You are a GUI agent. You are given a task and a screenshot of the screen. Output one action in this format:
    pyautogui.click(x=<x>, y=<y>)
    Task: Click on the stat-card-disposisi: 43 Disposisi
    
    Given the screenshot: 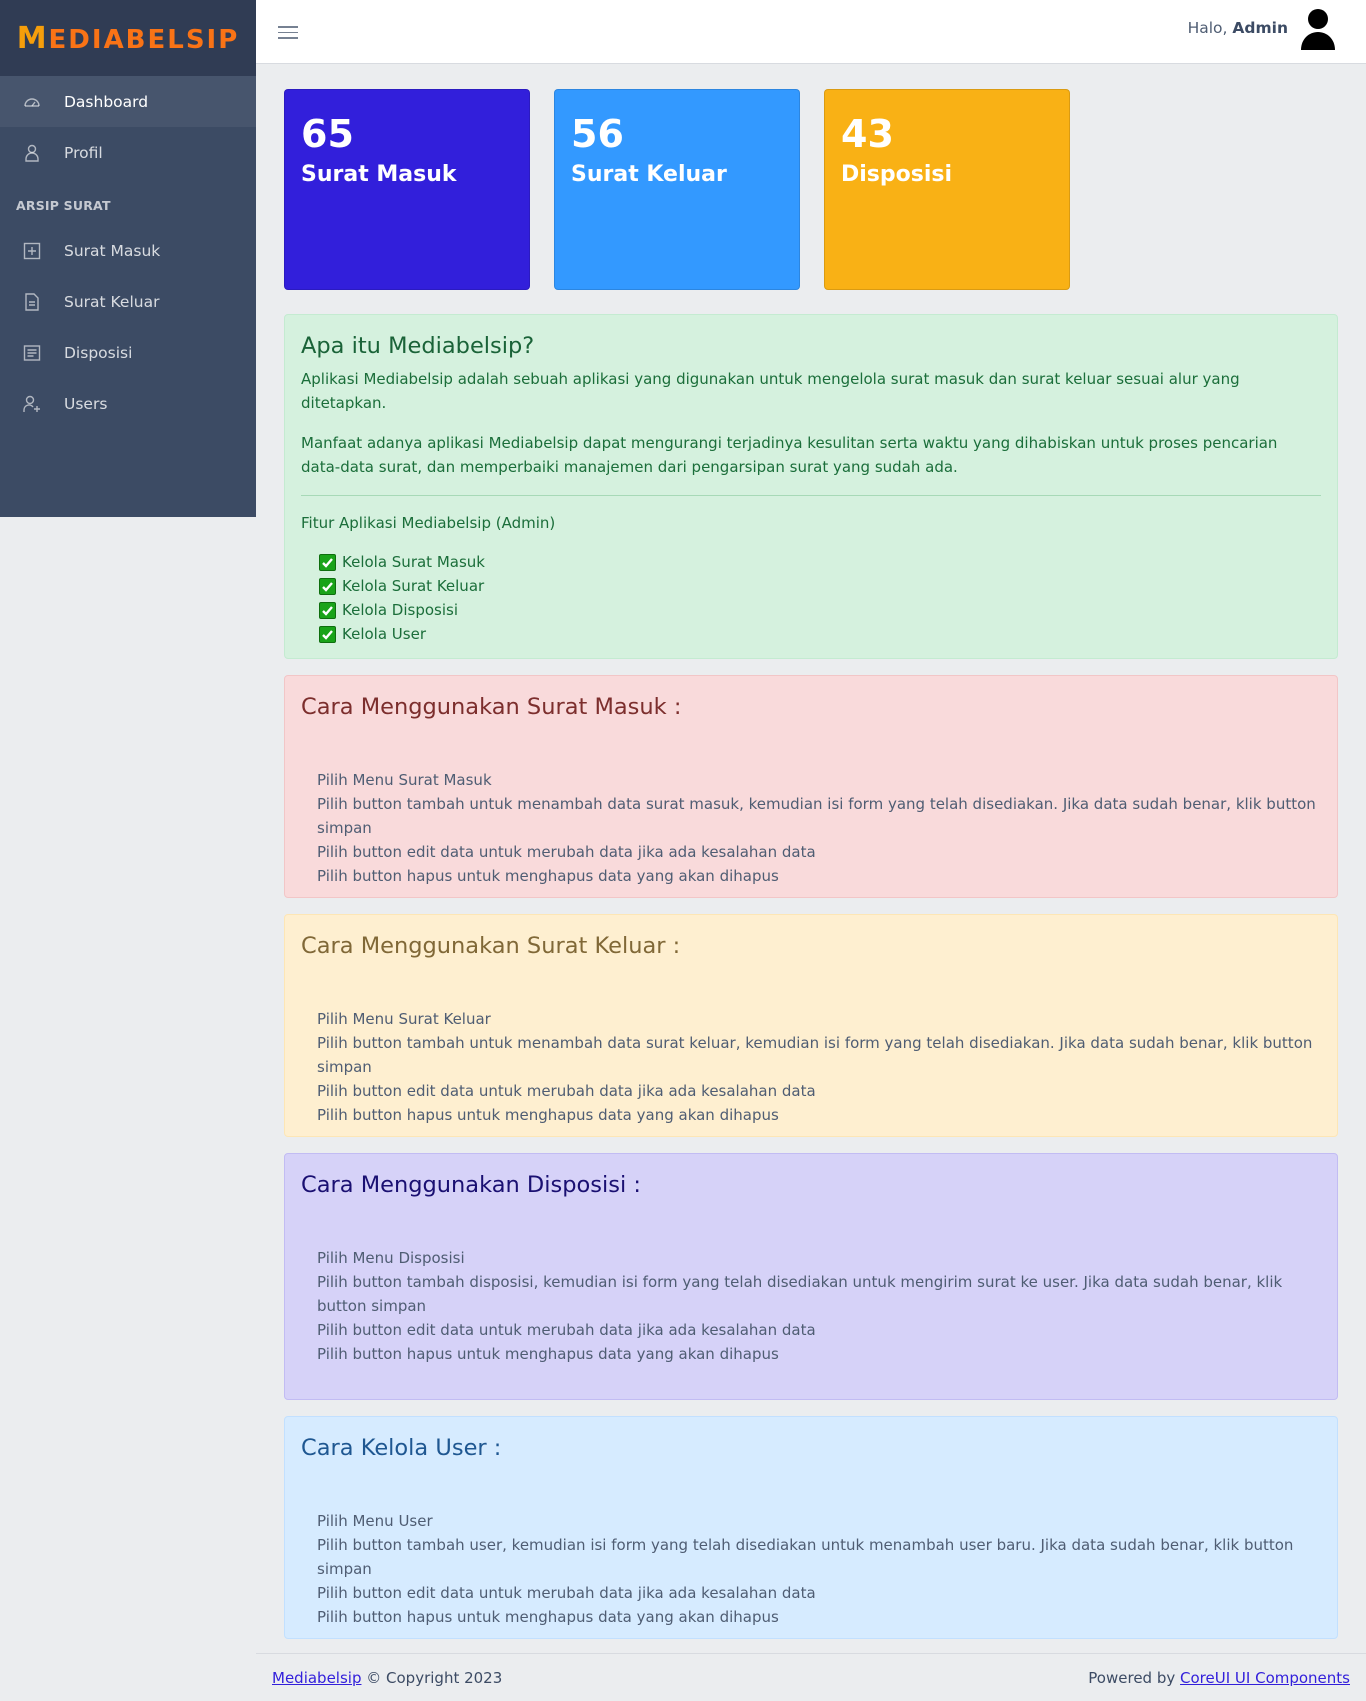 What is the action you would take?
    pyautogui.click(x=947, y=189)
    